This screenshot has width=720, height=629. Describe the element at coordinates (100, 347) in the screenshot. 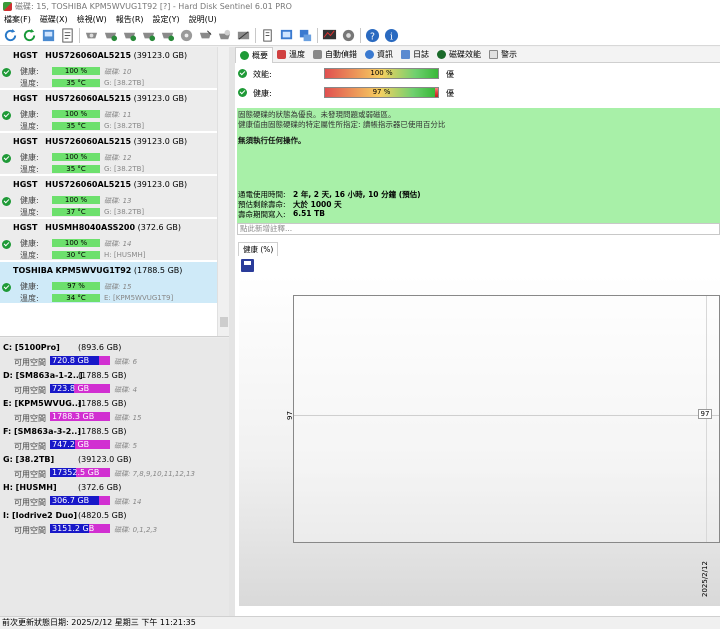

I see `volume-size: (893.6 GB)` at that location.